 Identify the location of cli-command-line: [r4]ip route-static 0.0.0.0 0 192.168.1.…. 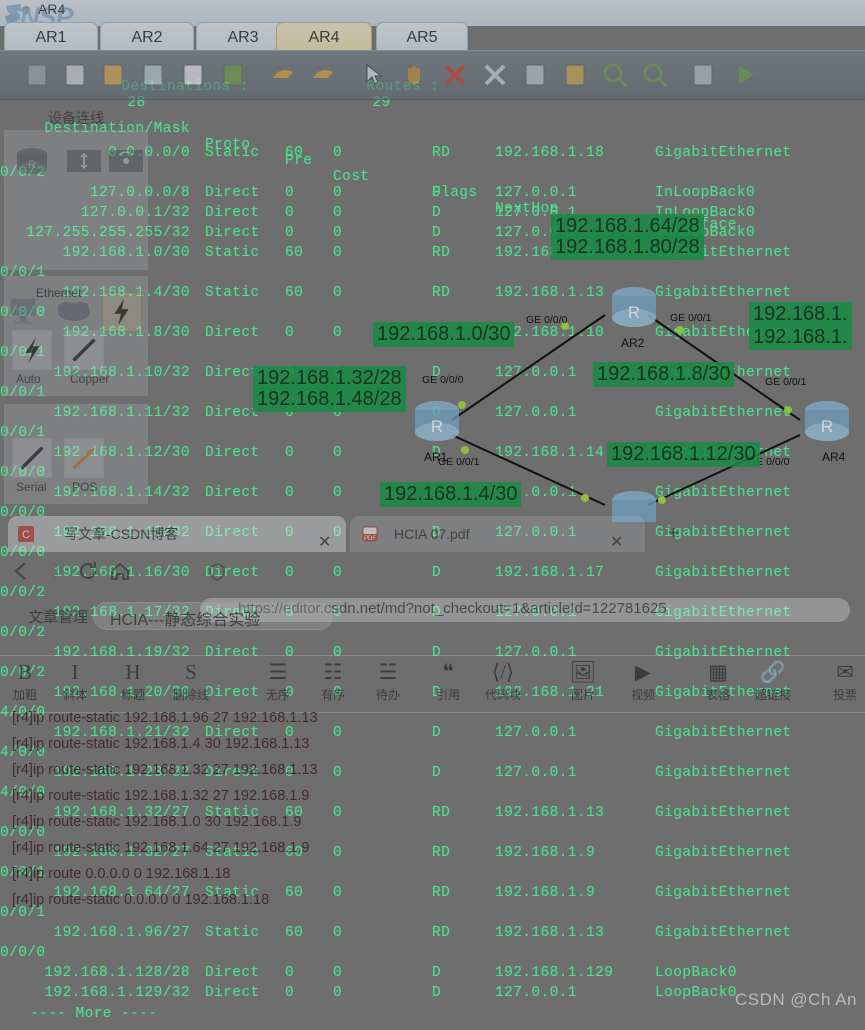
(141, 900).